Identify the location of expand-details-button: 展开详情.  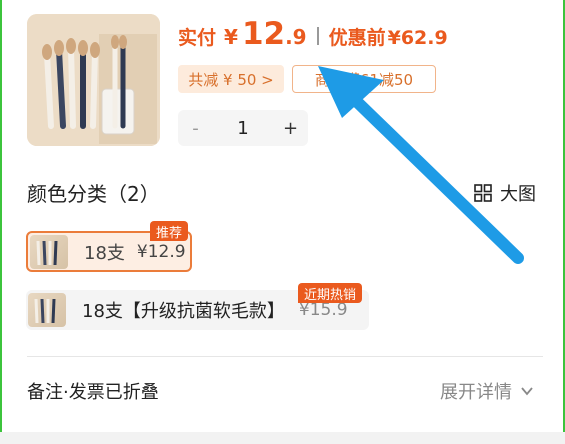
(487, 391).